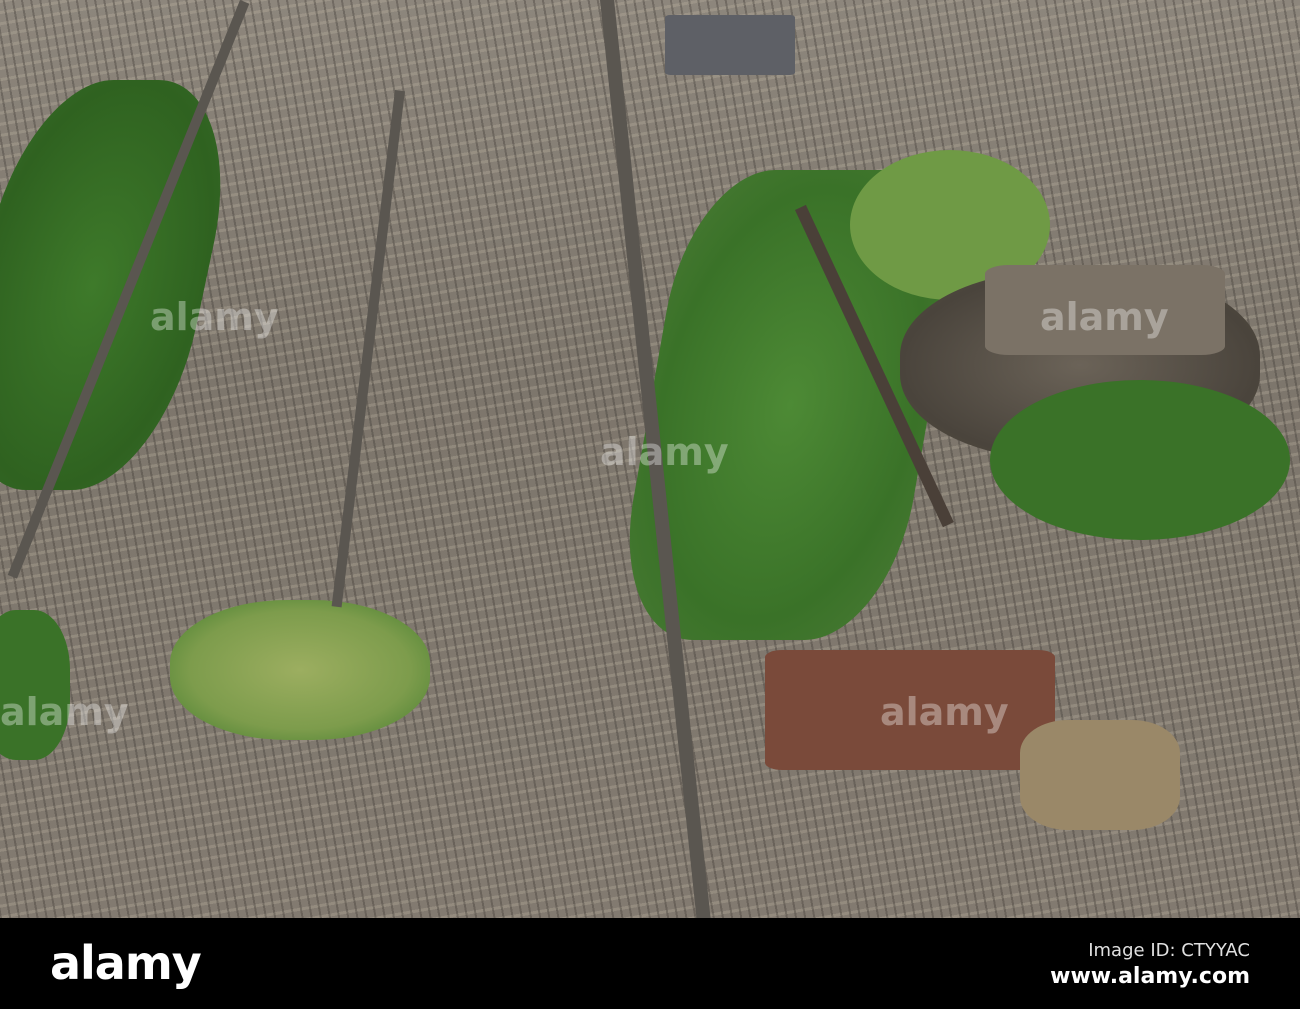  Describe the element at coordinates (300, 670) in the screenshot. I see `square-garden` at that location.